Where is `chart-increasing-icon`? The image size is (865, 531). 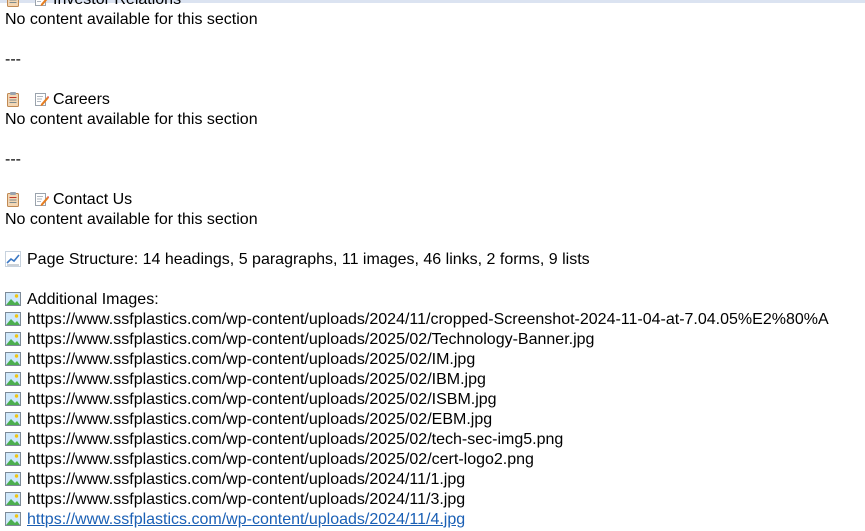 chart-increasing-icon is located at coordinates (13, 259).